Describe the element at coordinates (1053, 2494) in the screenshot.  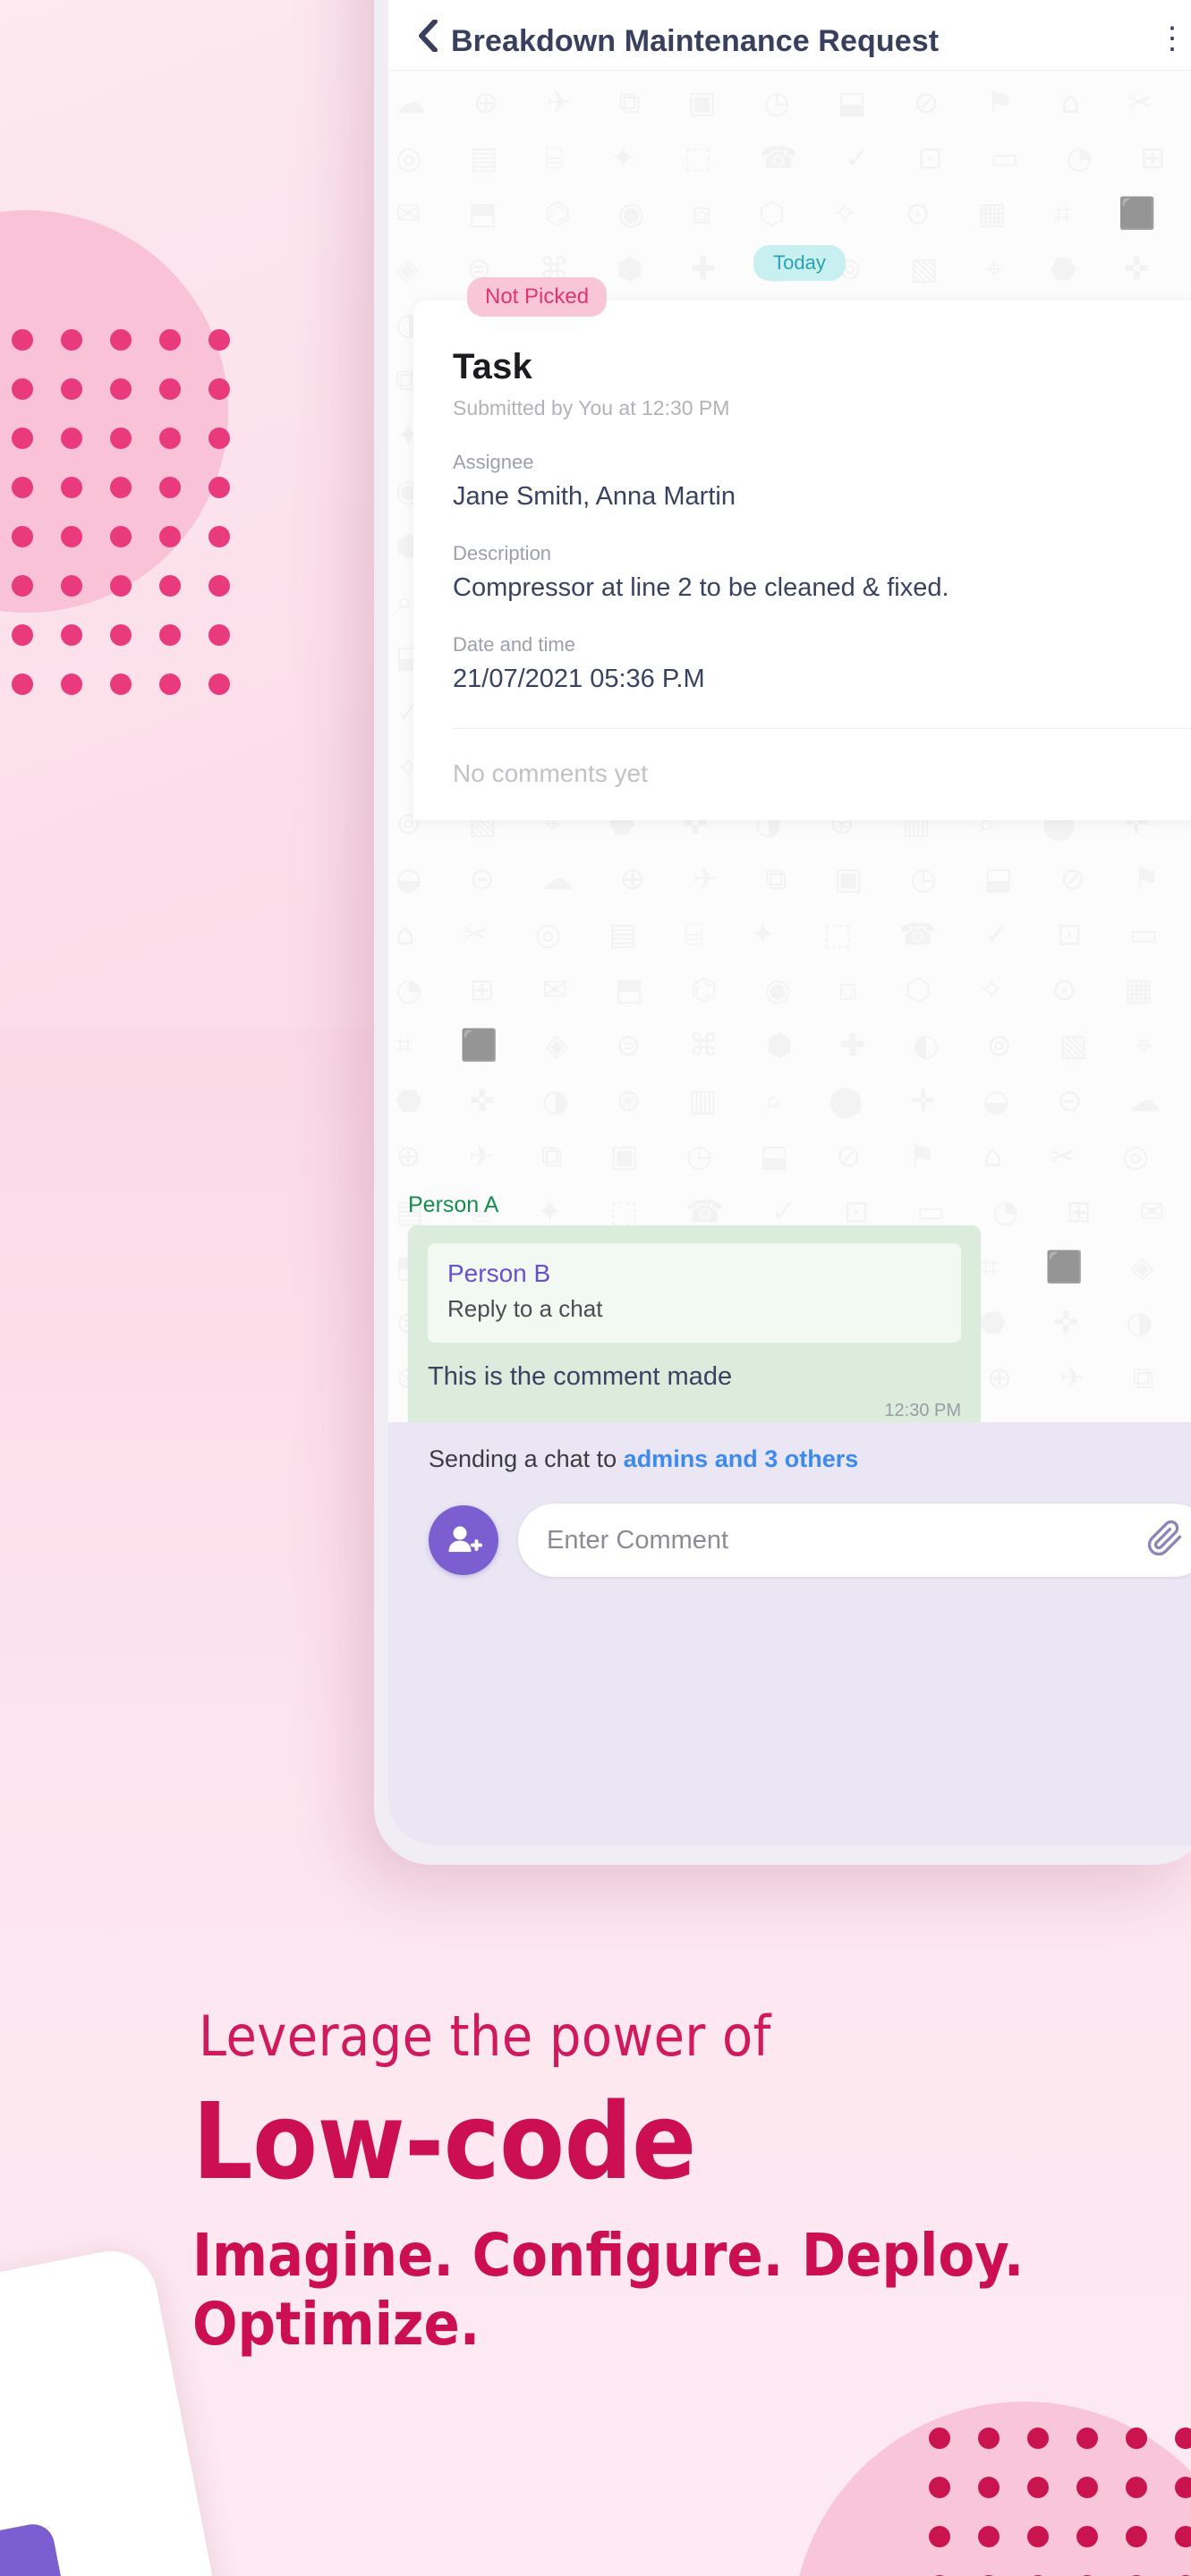
I see `decorative-dot-grid-bottom` at that location.